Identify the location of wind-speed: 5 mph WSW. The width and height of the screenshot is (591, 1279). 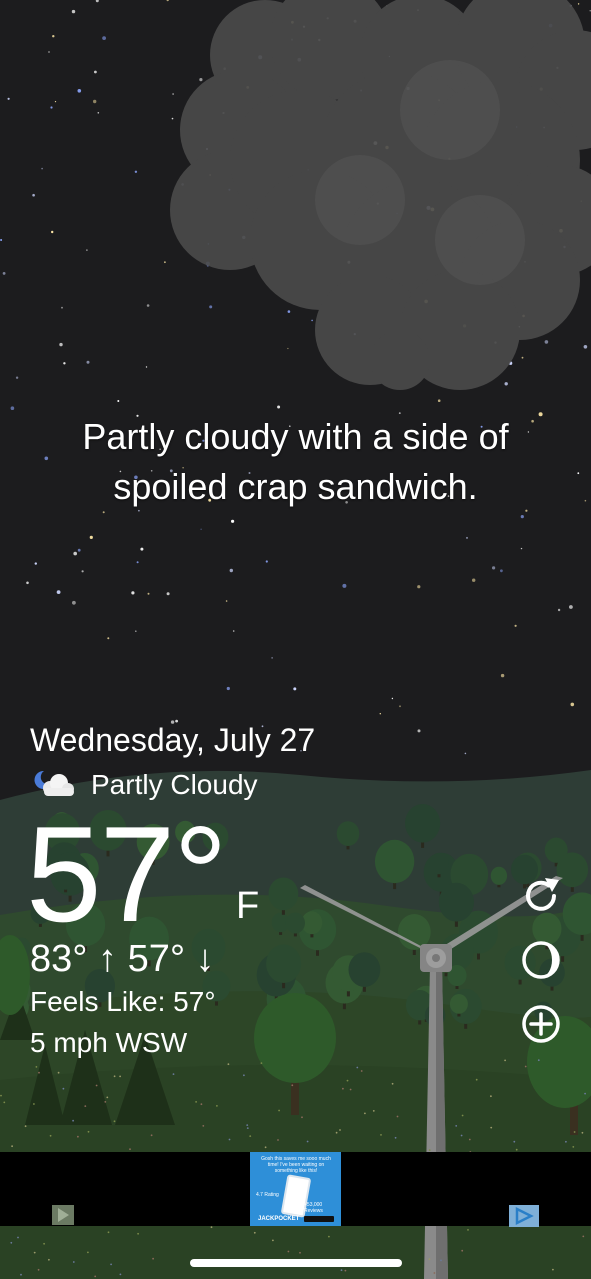
(109, 1042).